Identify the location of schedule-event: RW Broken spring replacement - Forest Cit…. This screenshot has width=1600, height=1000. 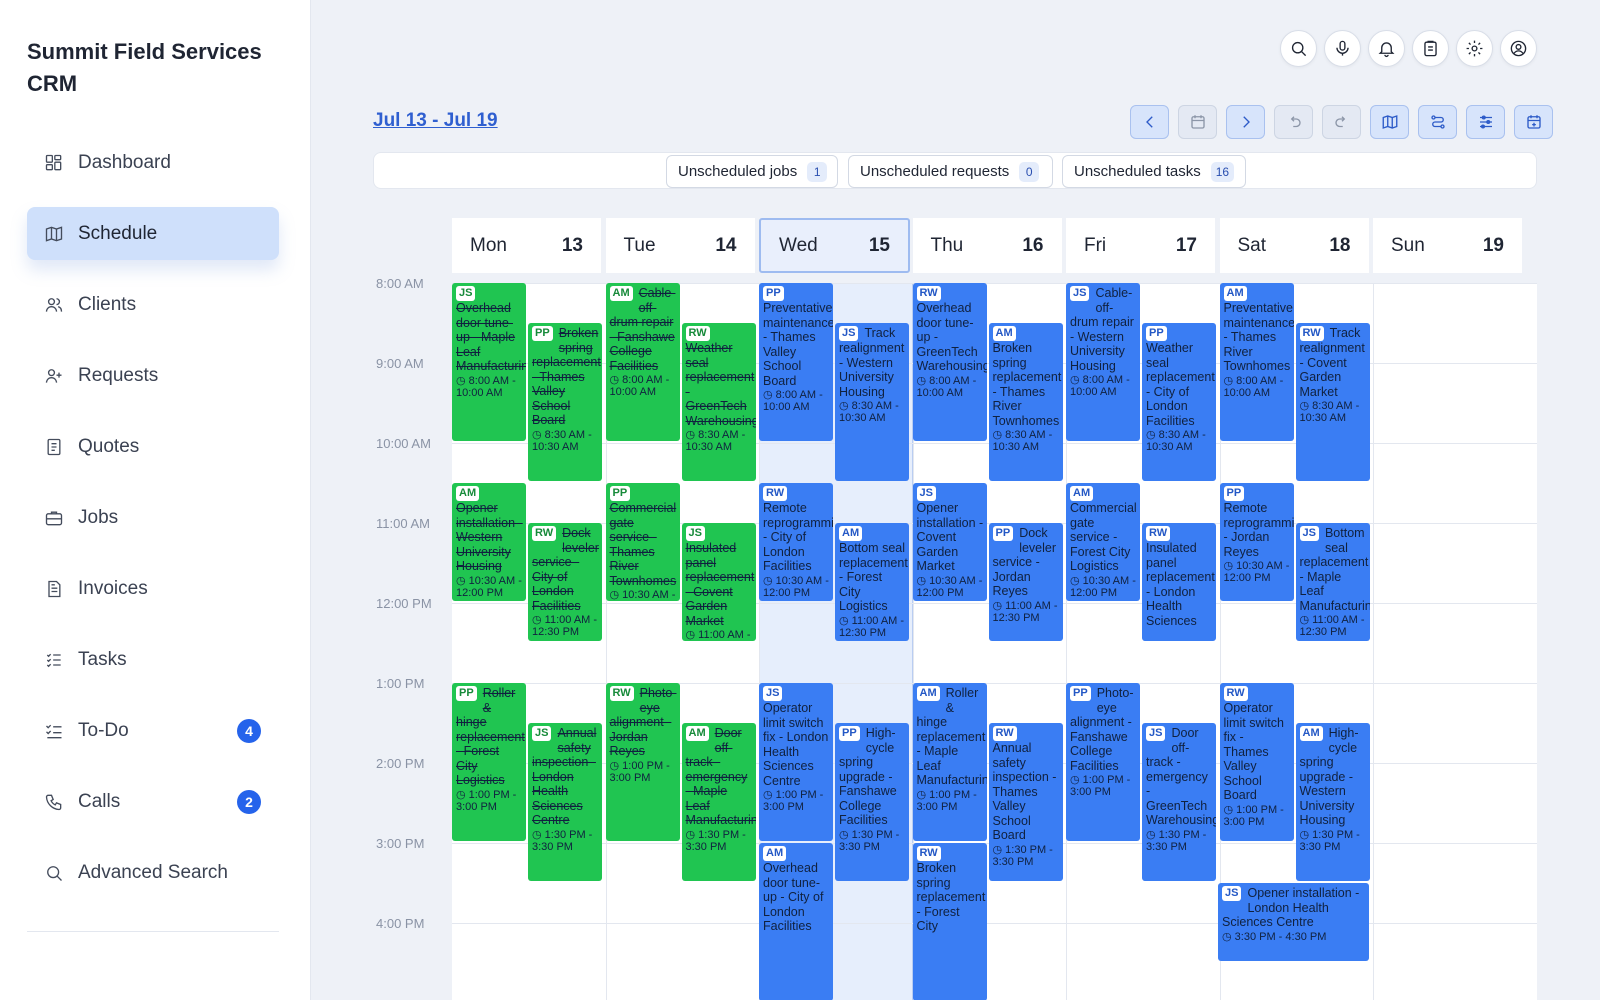
(949, 921).